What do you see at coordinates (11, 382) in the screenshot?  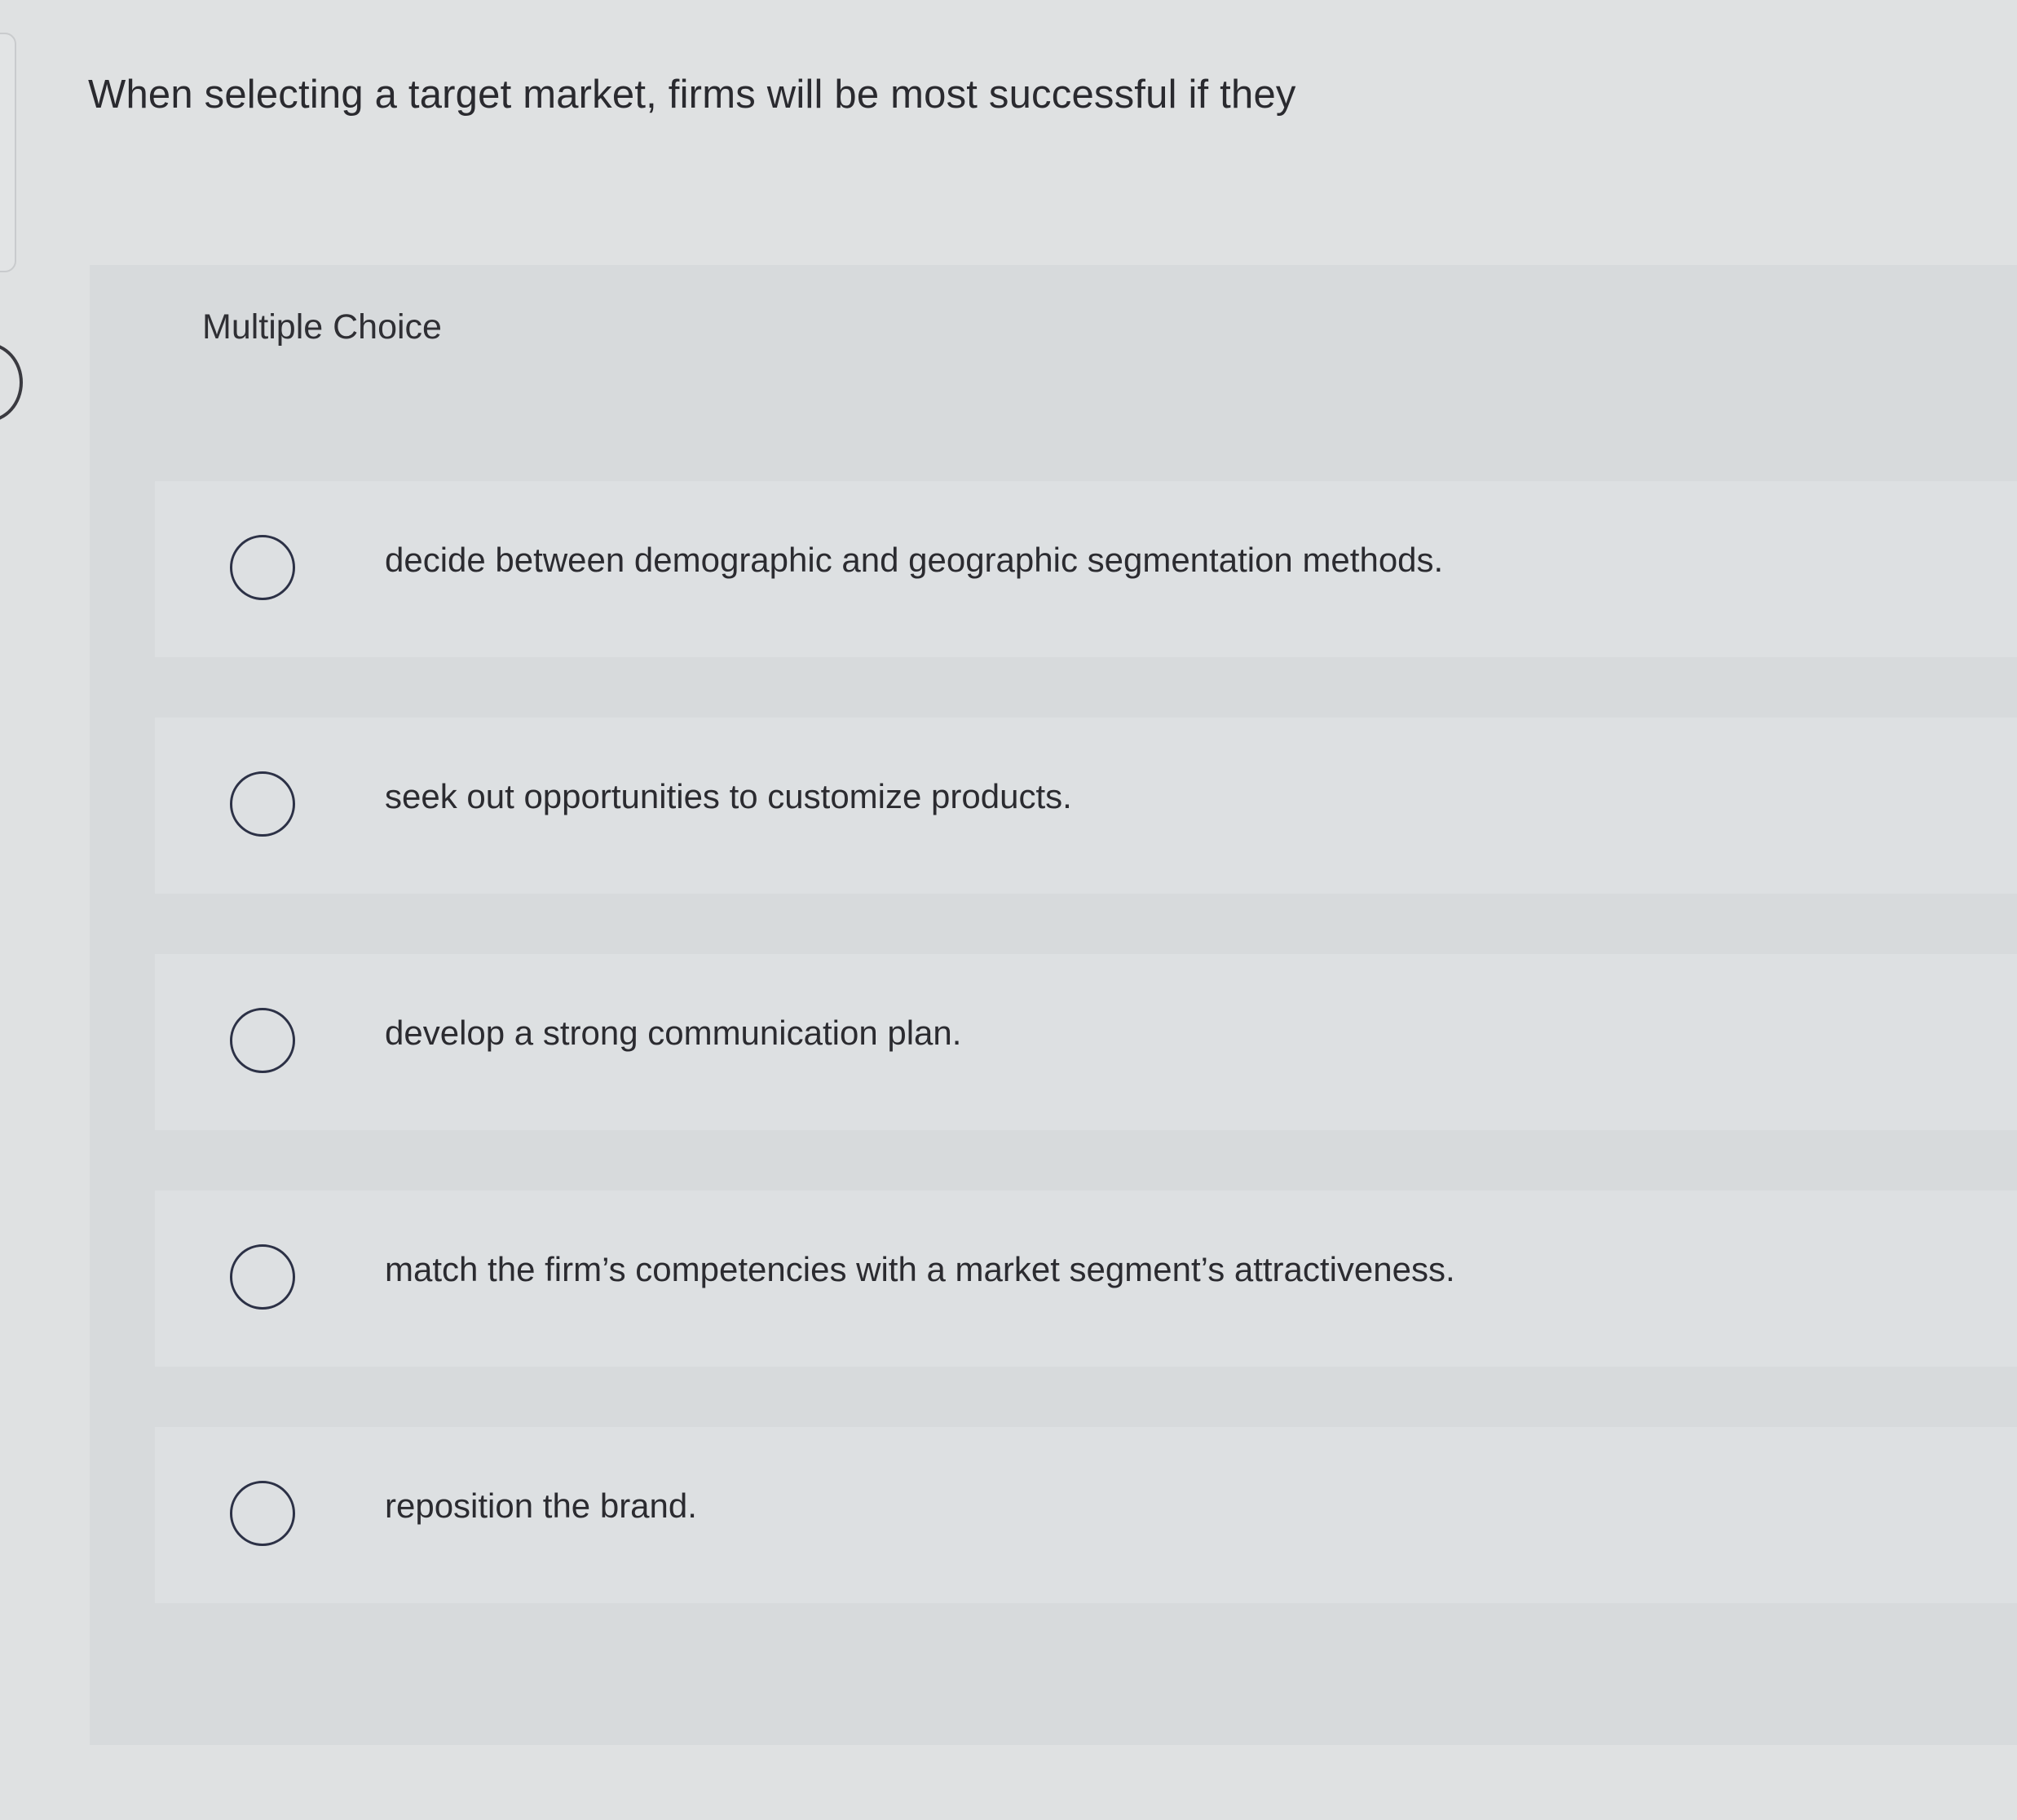 I see `left-edge-arc` at bounding box center [11, 382].